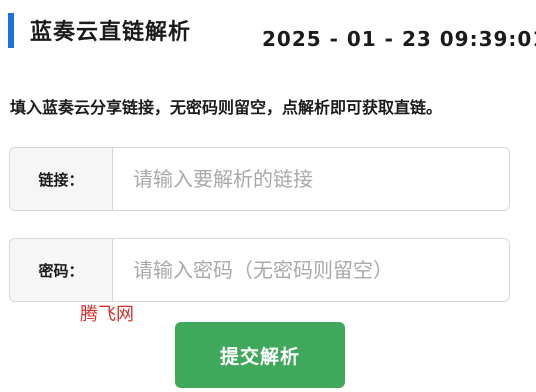 The width and height of the screenshot is (536, 392). Describe the element at coordinates (107, 314) in the screenshot. I see `watermark-text: 腾飞网` at that location.